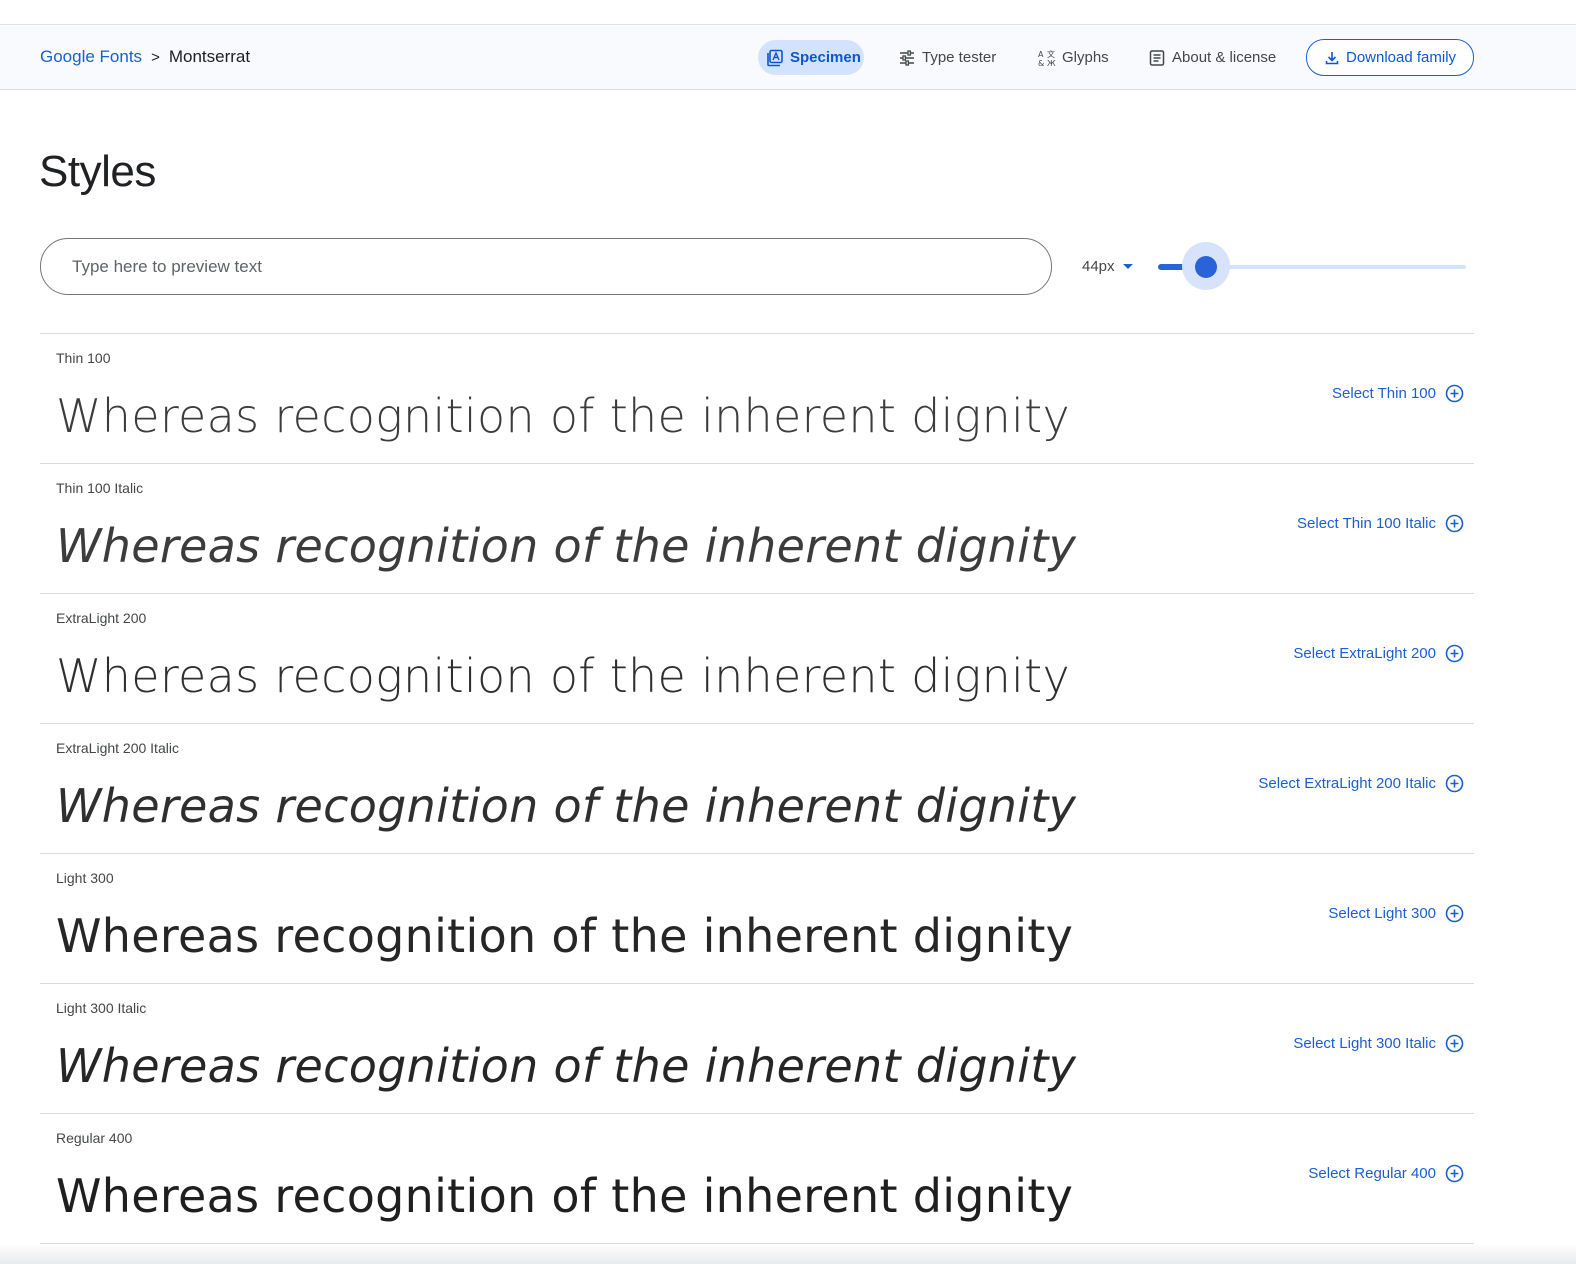 The image size is (1576, 1264). I want to click on font-size-dropdown: 44px, so click(1107, 266).